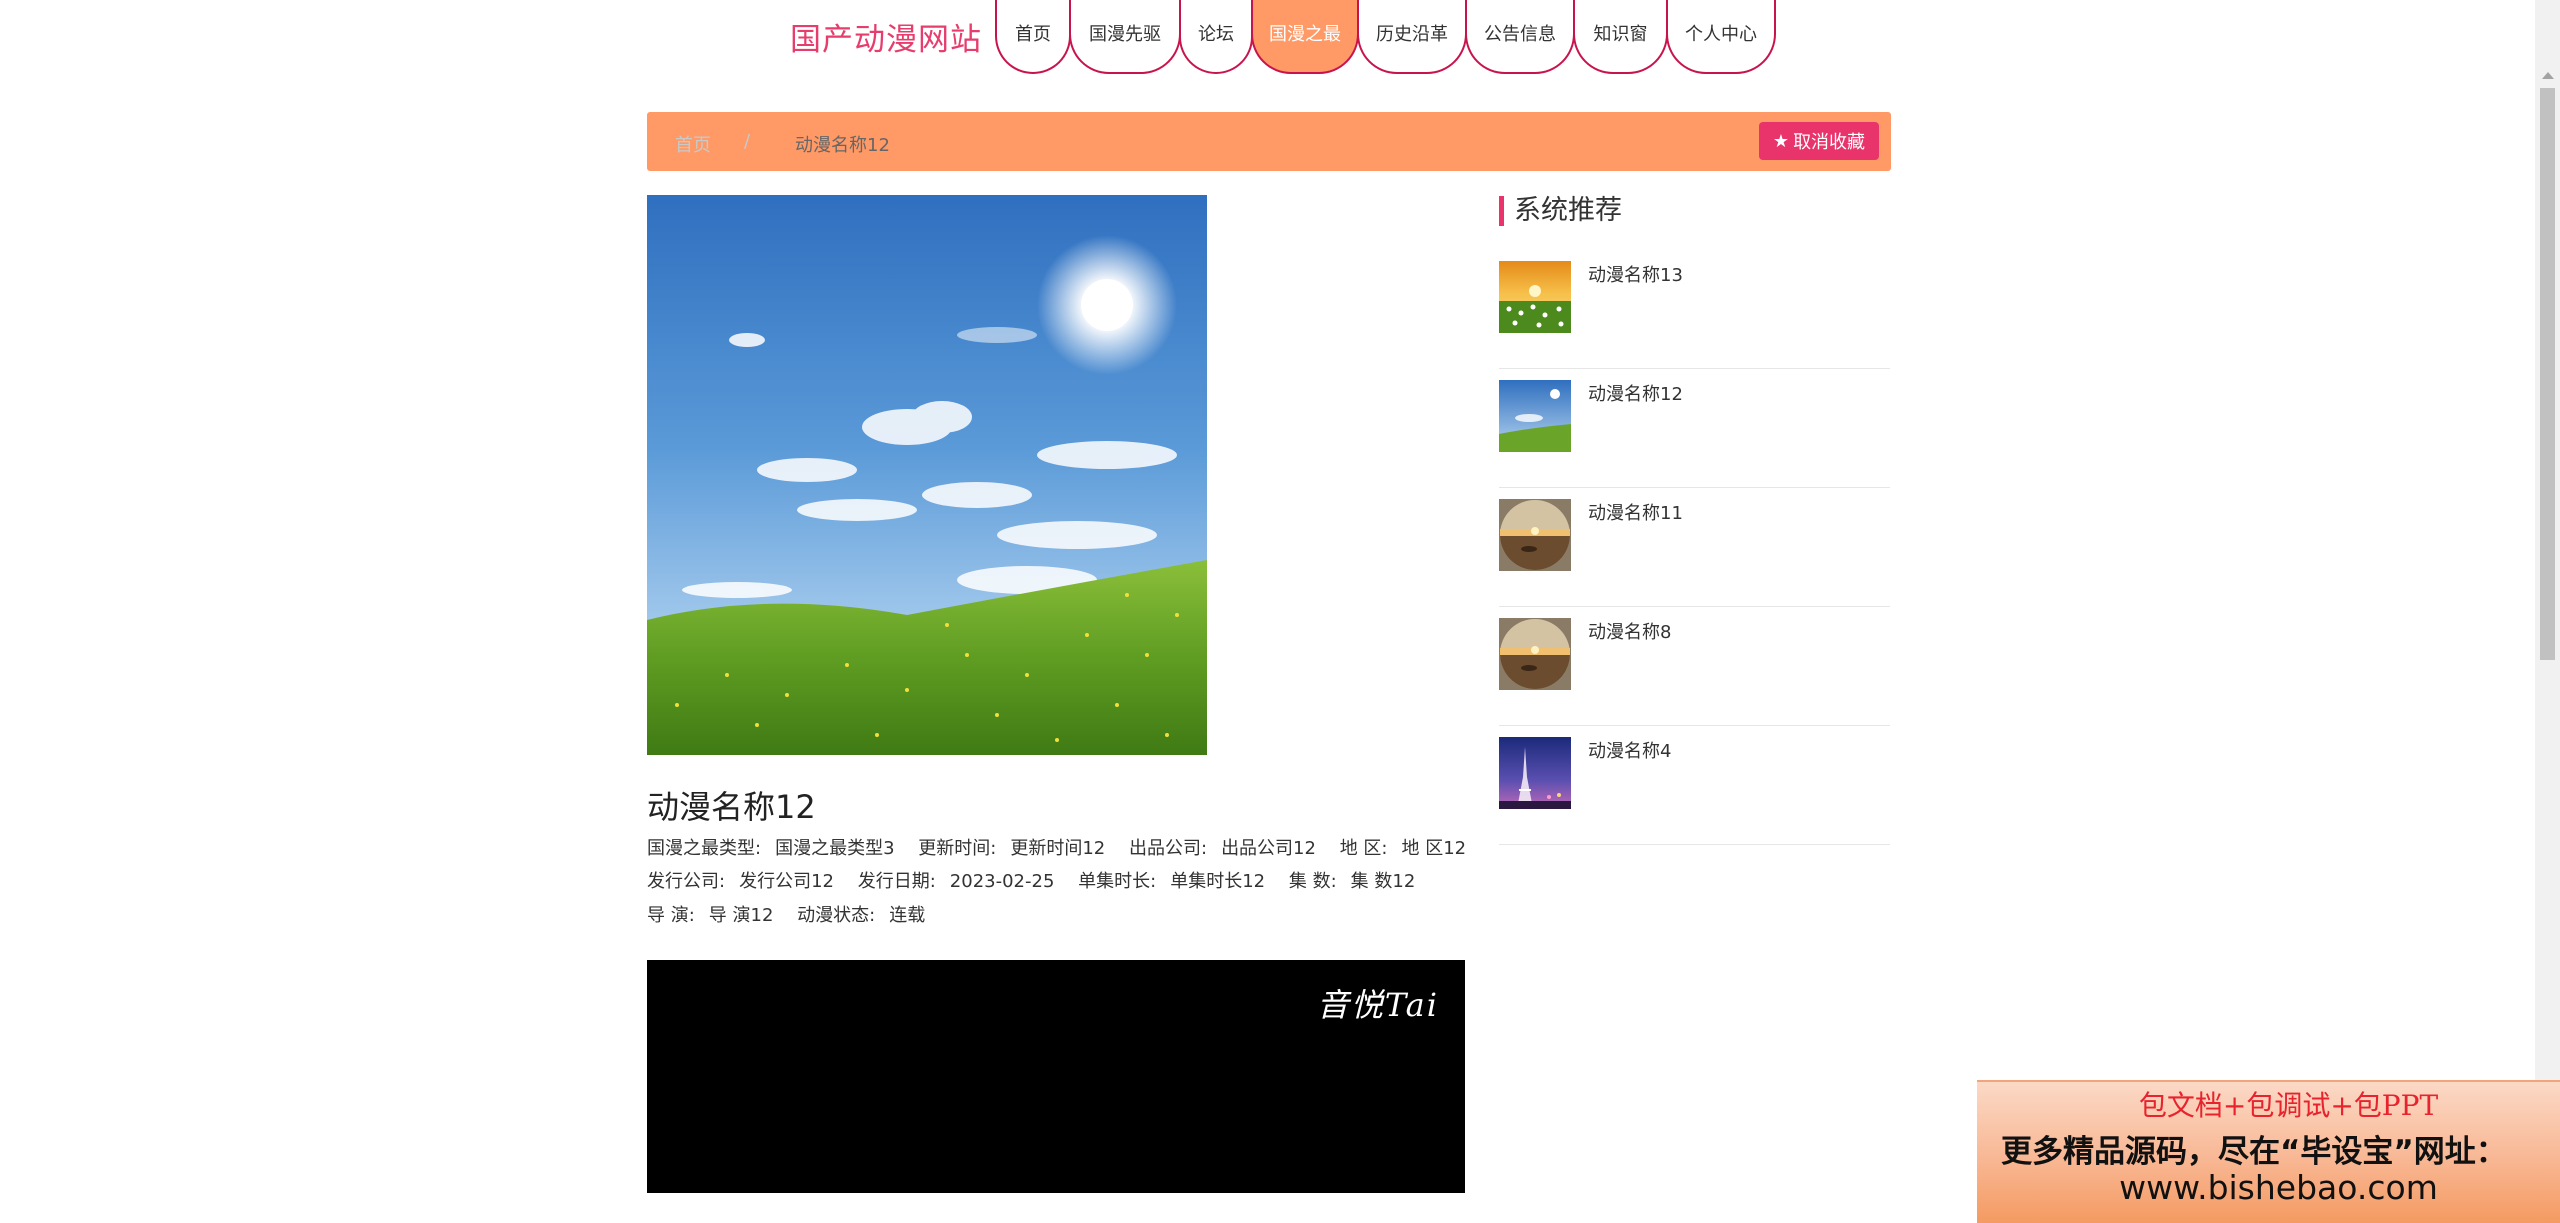  I want to click on region-value: 地 区12, so click(1434, 848).